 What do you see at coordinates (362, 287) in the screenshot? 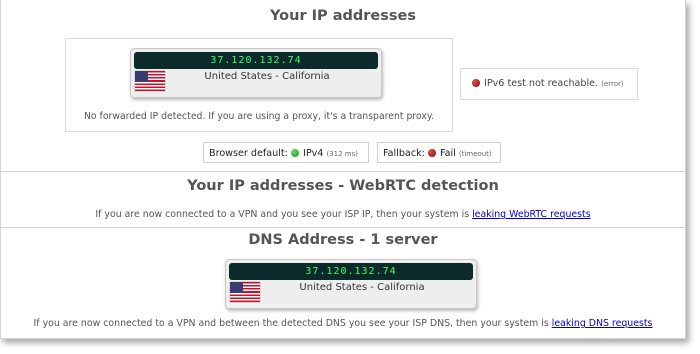
I see `dns-location: United States - California` at bounding box center [362, 287].